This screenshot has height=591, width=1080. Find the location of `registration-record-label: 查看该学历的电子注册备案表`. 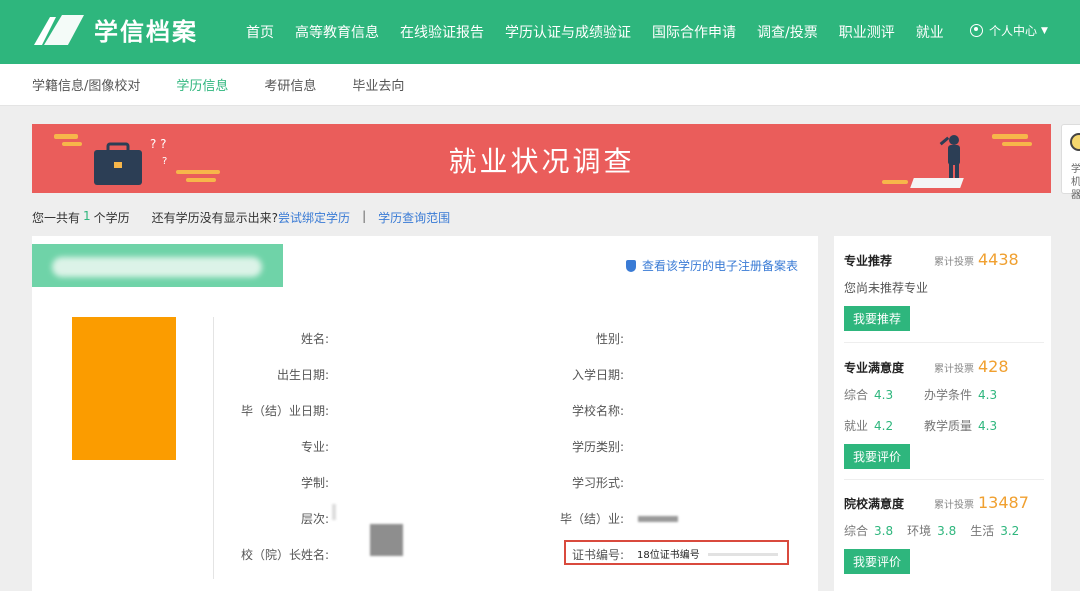

registration-record-label: 查看该学历的电子注册备案表 is located at coordinates (720, 266).